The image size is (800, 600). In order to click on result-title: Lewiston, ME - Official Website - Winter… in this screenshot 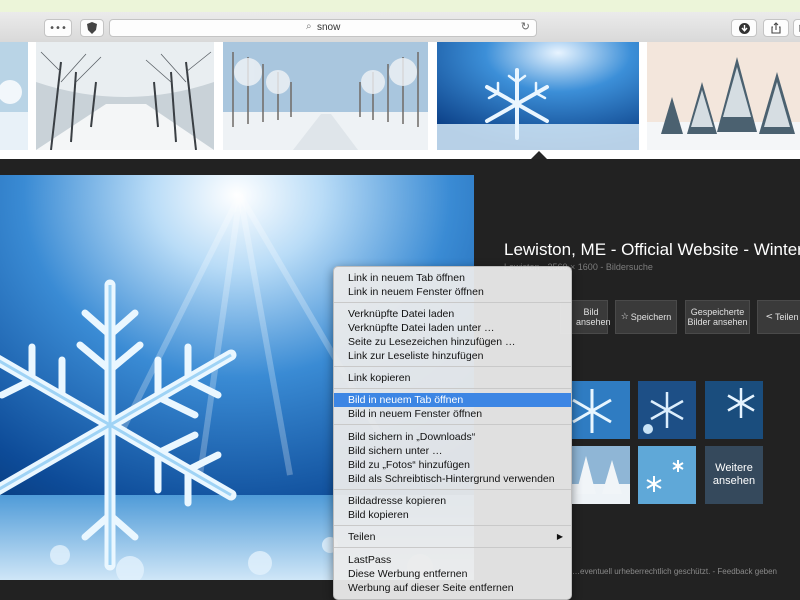, I will do `click(652, 250)`.